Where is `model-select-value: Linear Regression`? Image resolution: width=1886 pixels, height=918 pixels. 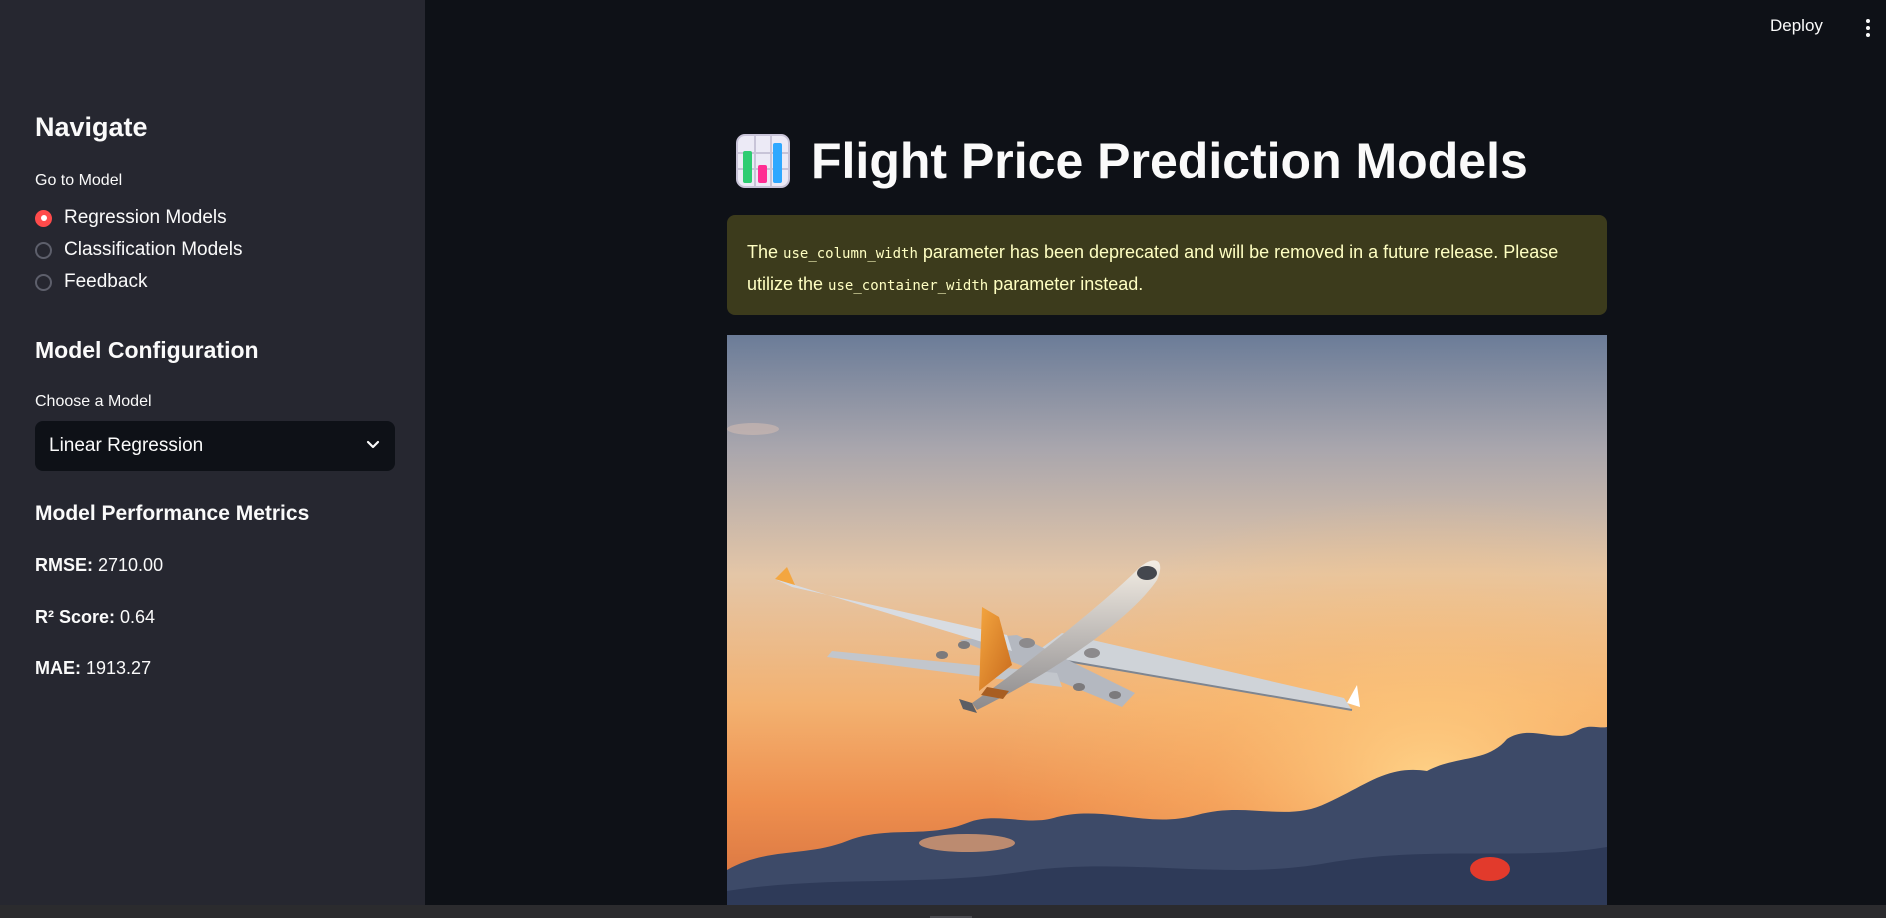
model-select-value: Linear Regression is located at coordinates (126, 445).